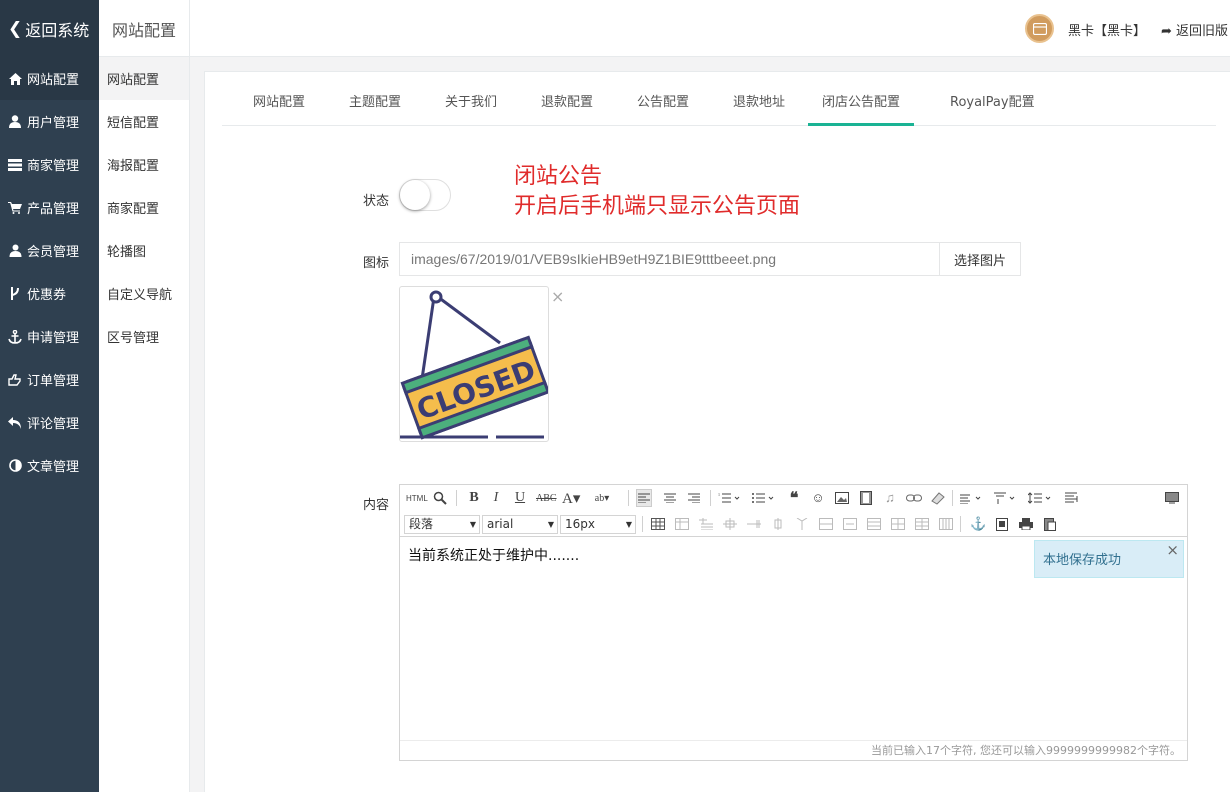 Image resolution: width=1230 pixels, height=792 pixels. Describe the element at coordinates (682, 524) in the screenshot. I see `table-props-icon` at that location.